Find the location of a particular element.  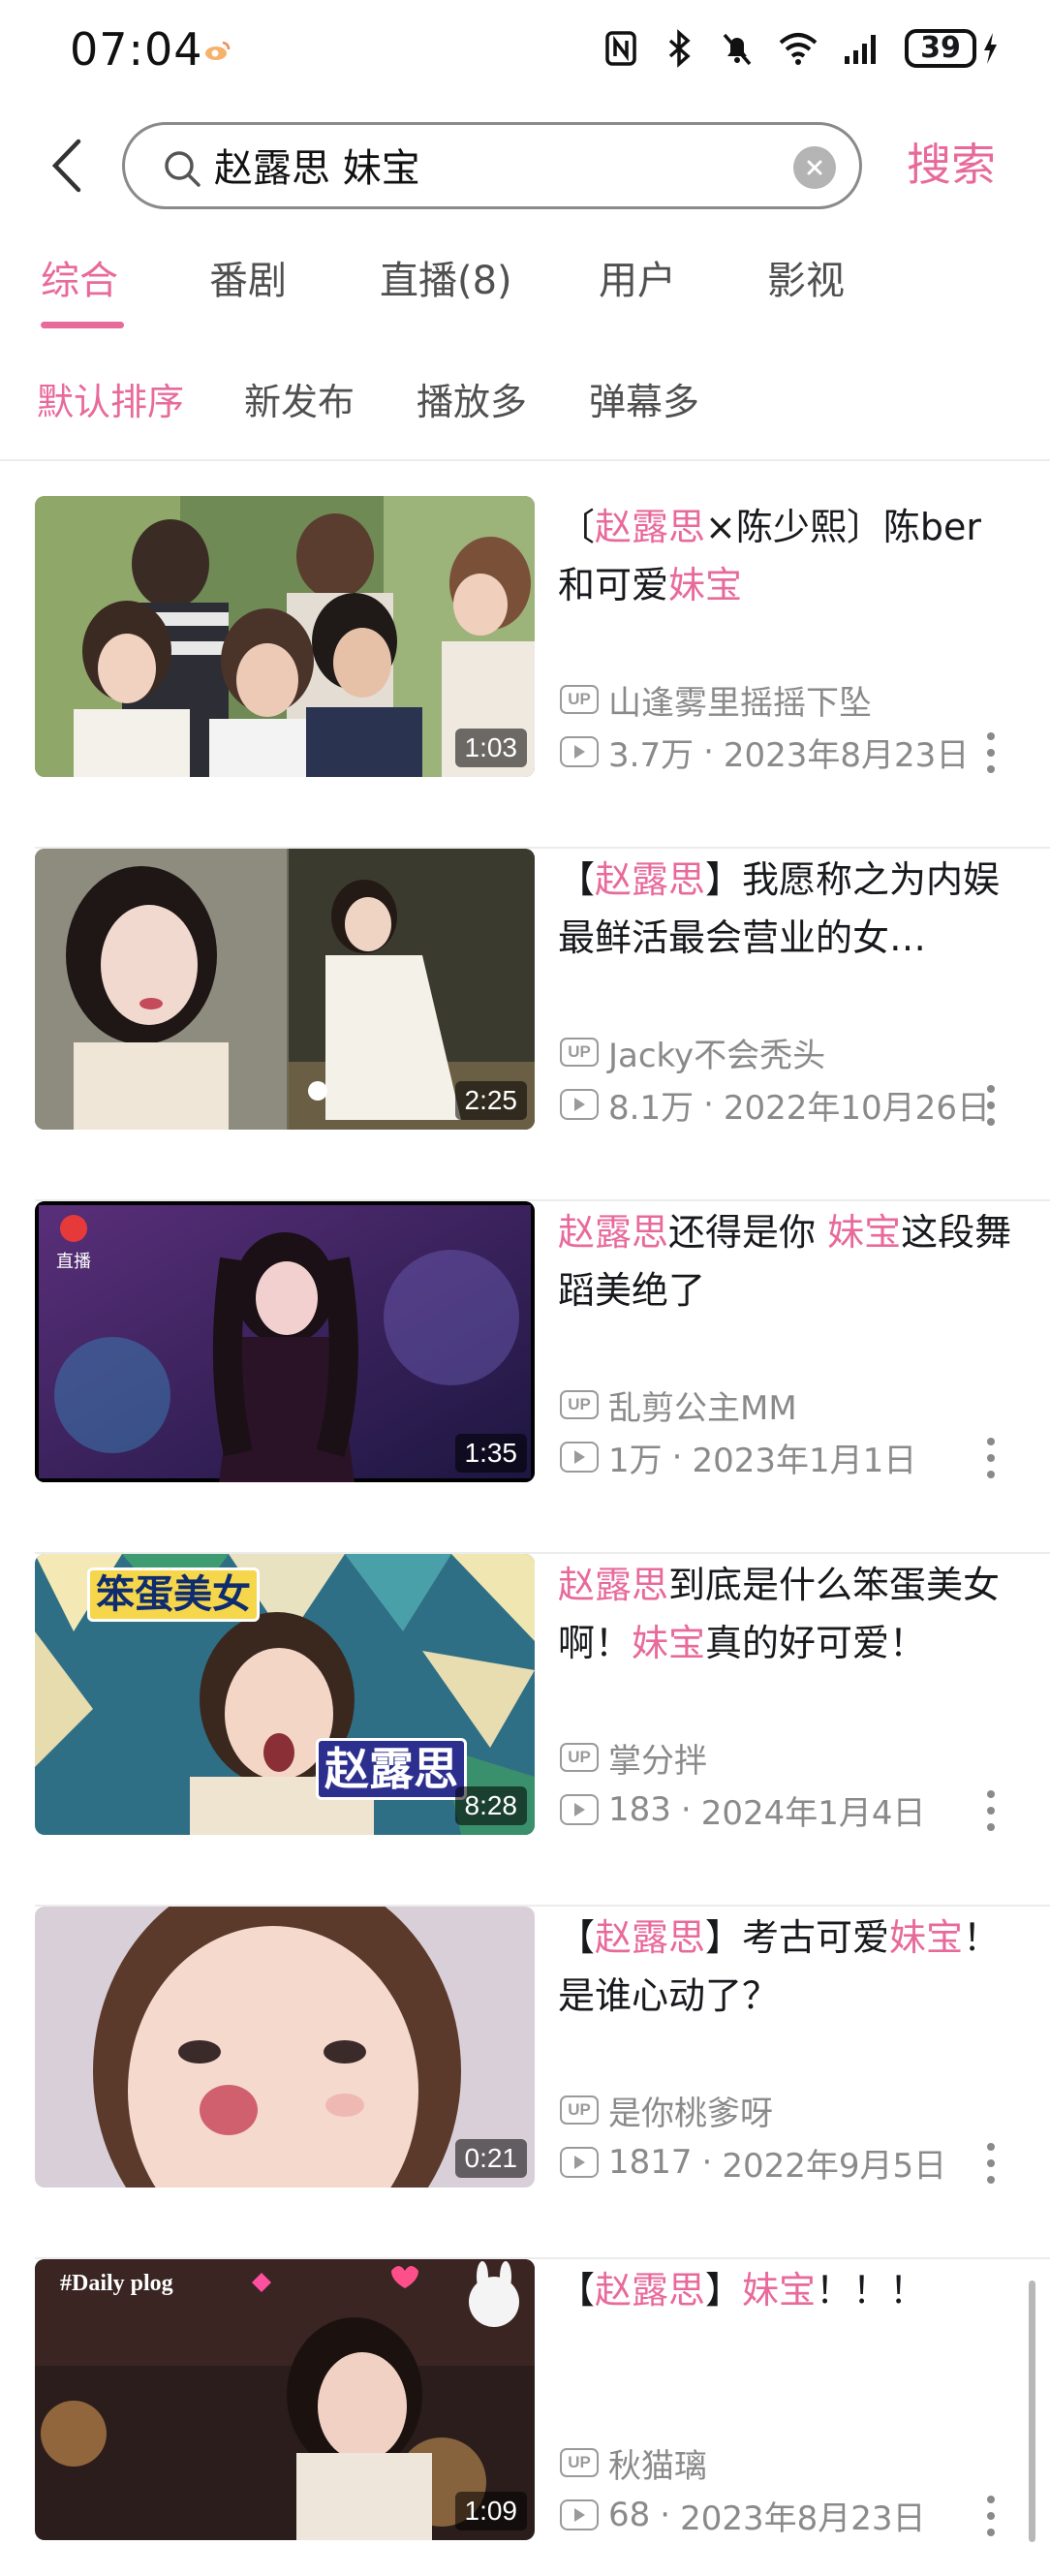

battery-icon: 39 is located at coordinates (952, 48).